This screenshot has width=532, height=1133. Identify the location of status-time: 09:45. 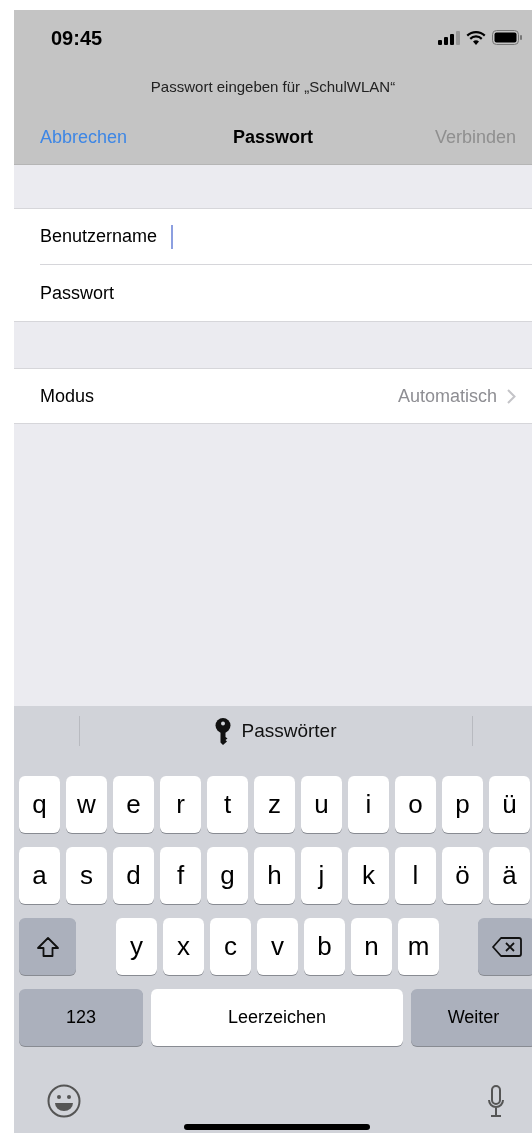
(77, 38).